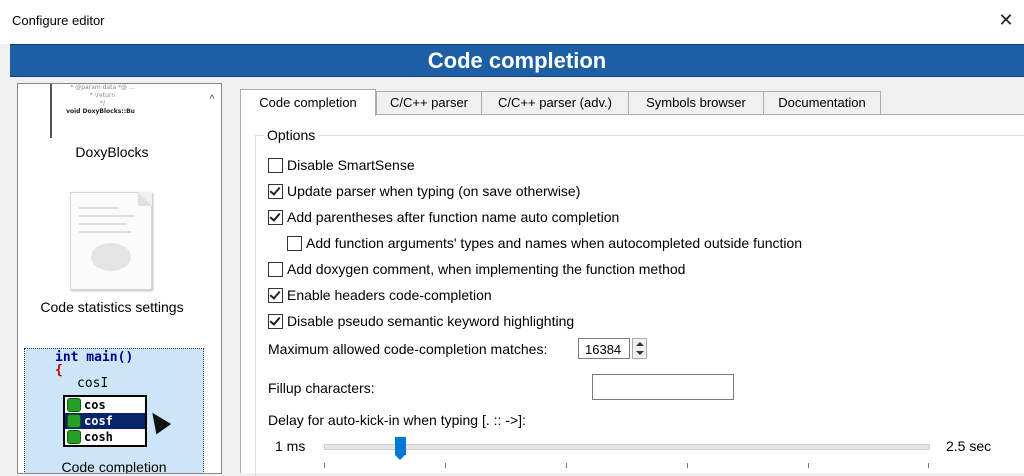 This screenshot has width=1024, height=476. What do you see at coordinates (112, 307) in the screenshot?
I see `sidebar-item-label: Code statistics settings` at bounding box center [112, 307].